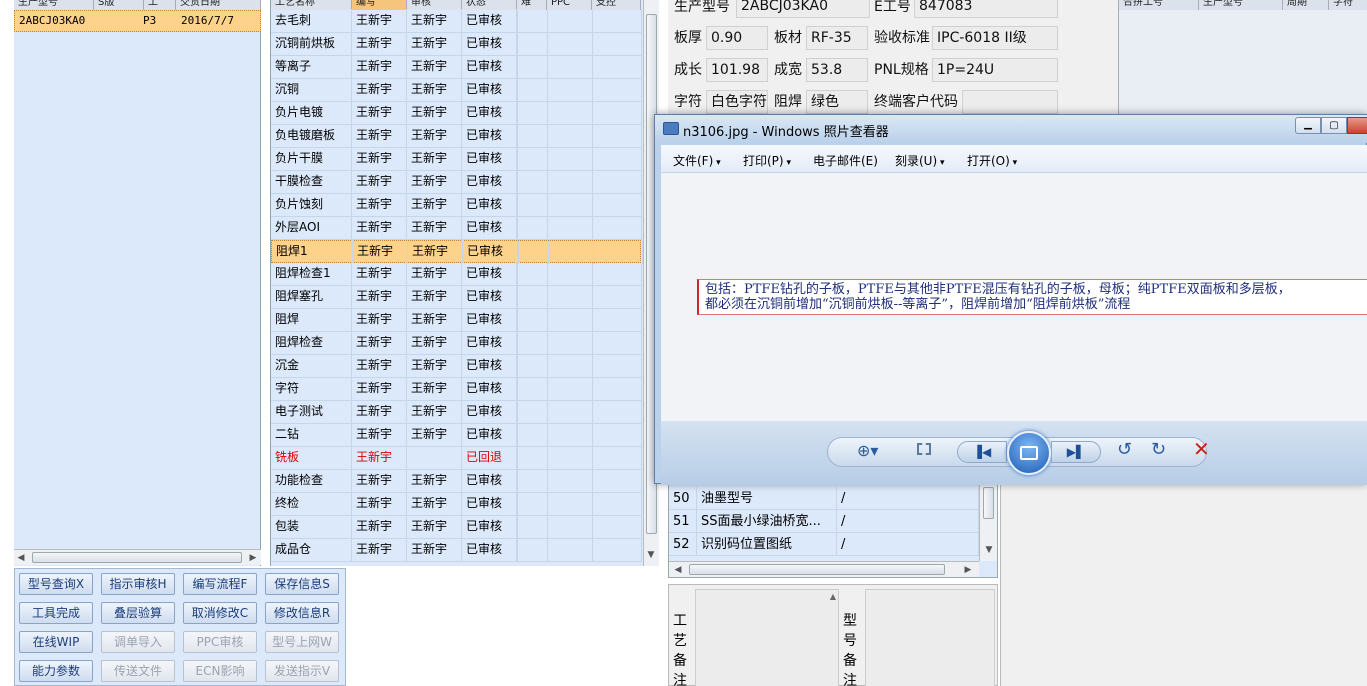 This screenshot has height=686, width=1367. Describe the element at coordinates (532, 5) in the screenshot. I see `col-header-difficulty: 难` at that location.